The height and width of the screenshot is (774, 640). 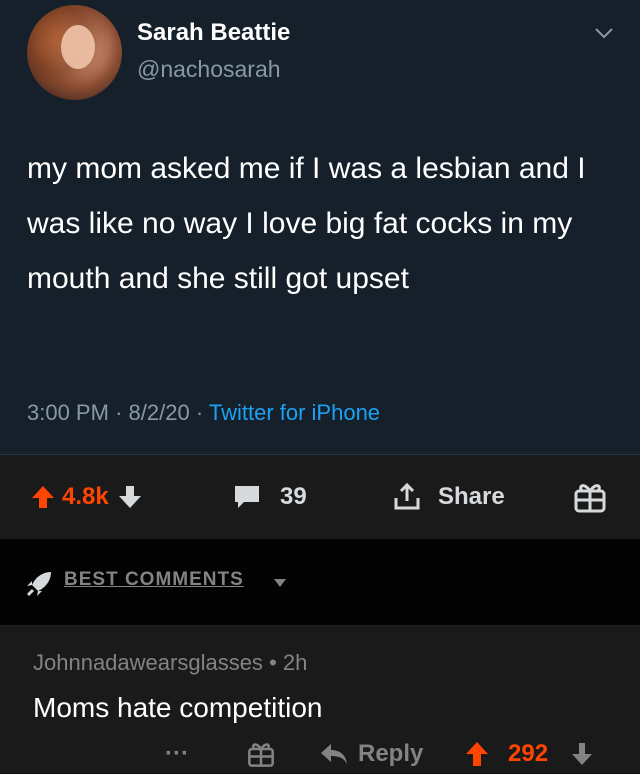 What do you see at coordinates (294, 412) in the screenshot?
I see `tweet-source: Twitter for iPhone` at bounding box center [294, 412].